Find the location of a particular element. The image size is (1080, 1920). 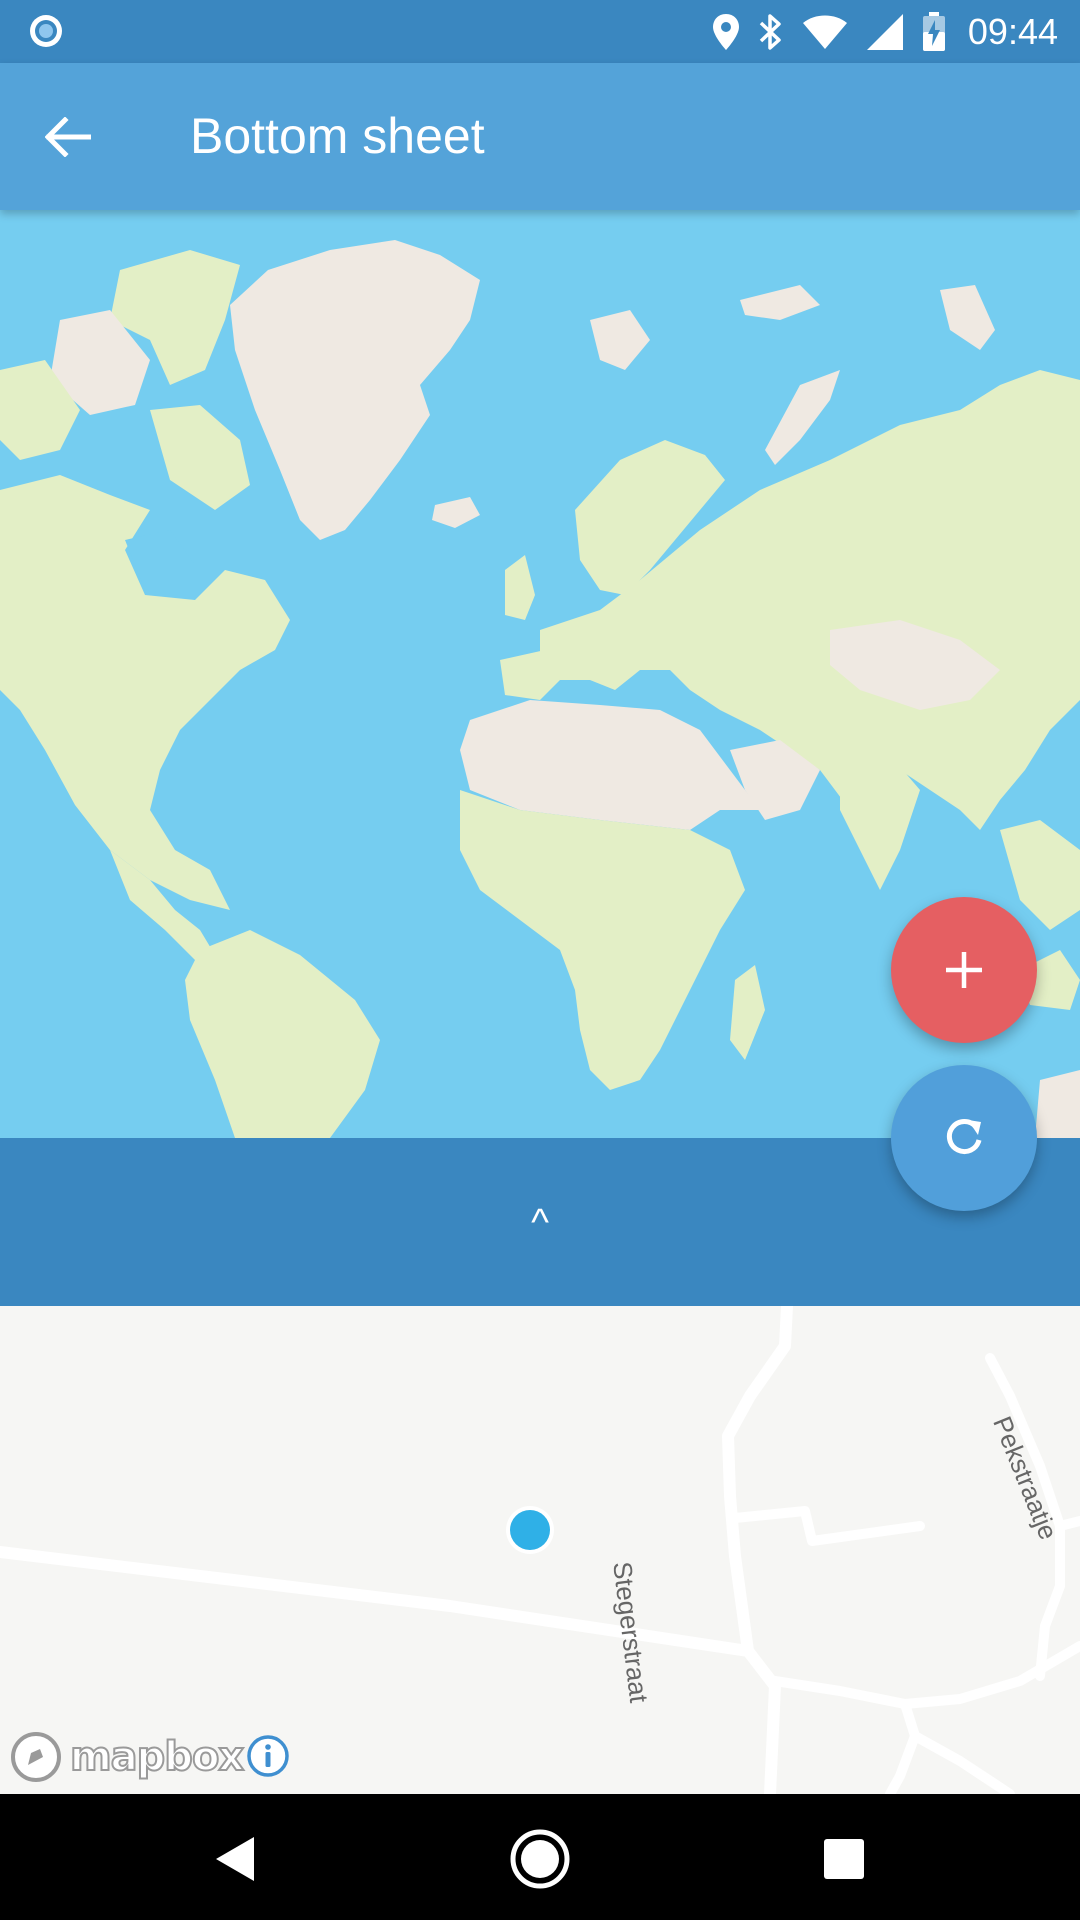

recording-icon is located at coordinates (46, 31).